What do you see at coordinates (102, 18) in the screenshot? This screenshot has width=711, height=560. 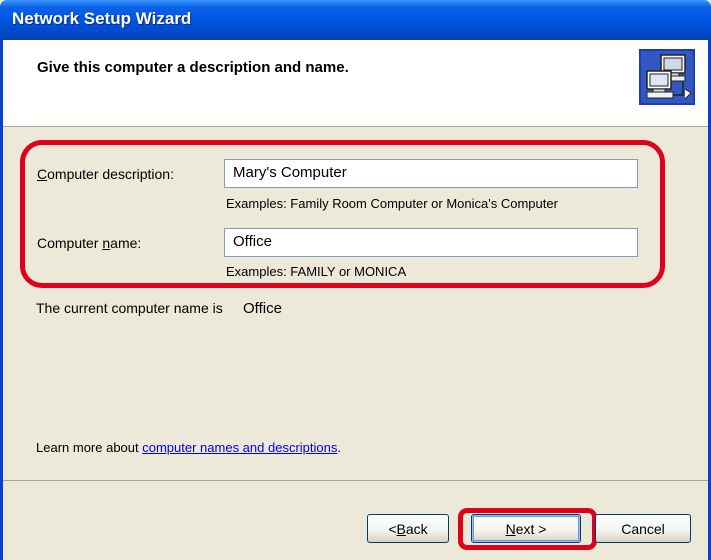 I see `window-title: Network Setup Wizard` at bounding box center [102, 18].